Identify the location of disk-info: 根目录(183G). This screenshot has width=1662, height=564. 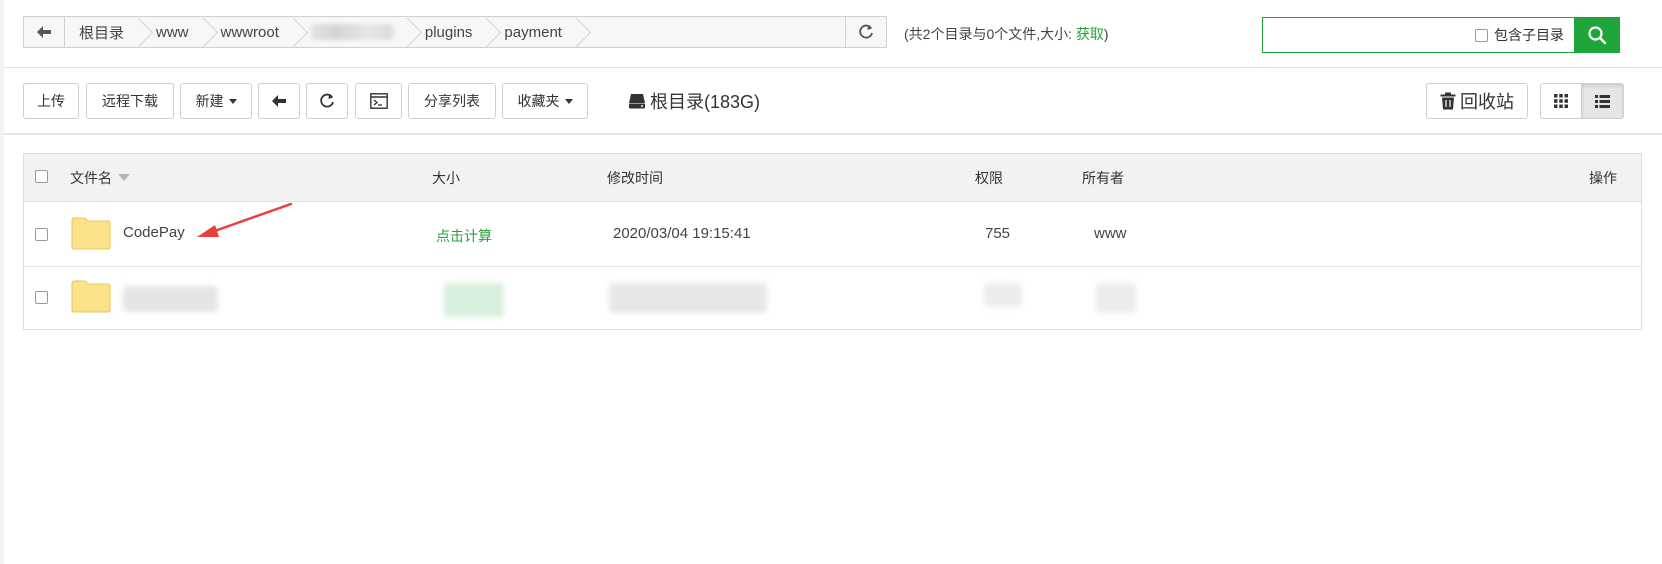
(694, 101).